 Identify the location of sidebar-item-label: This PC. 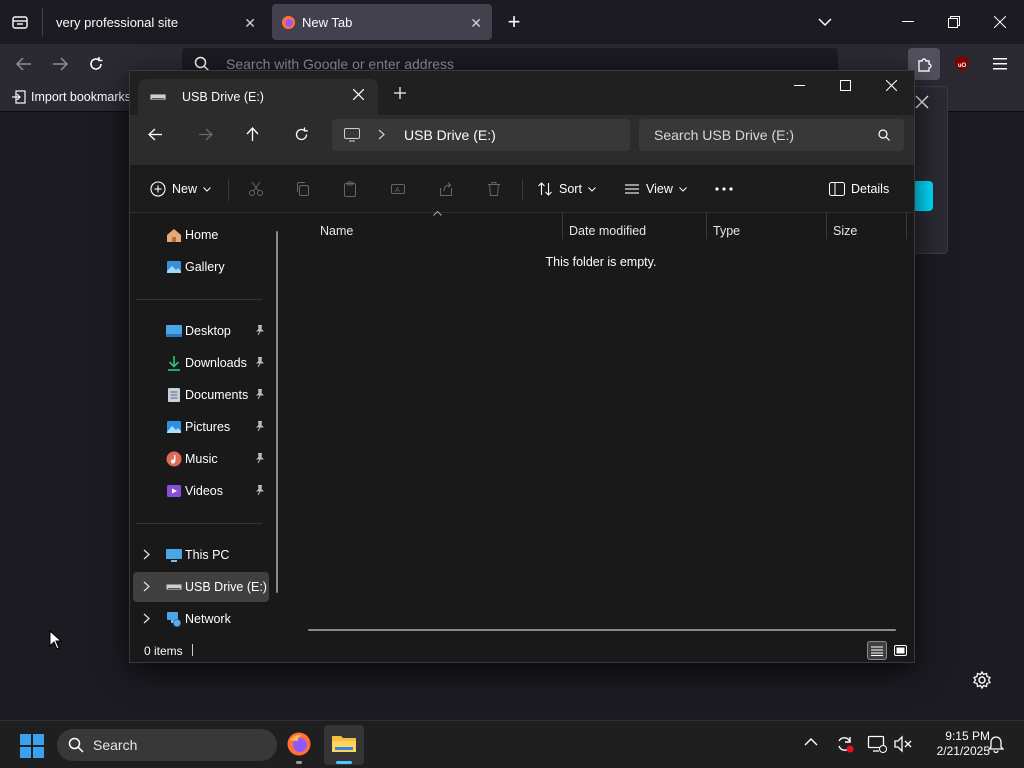
(207, 555).